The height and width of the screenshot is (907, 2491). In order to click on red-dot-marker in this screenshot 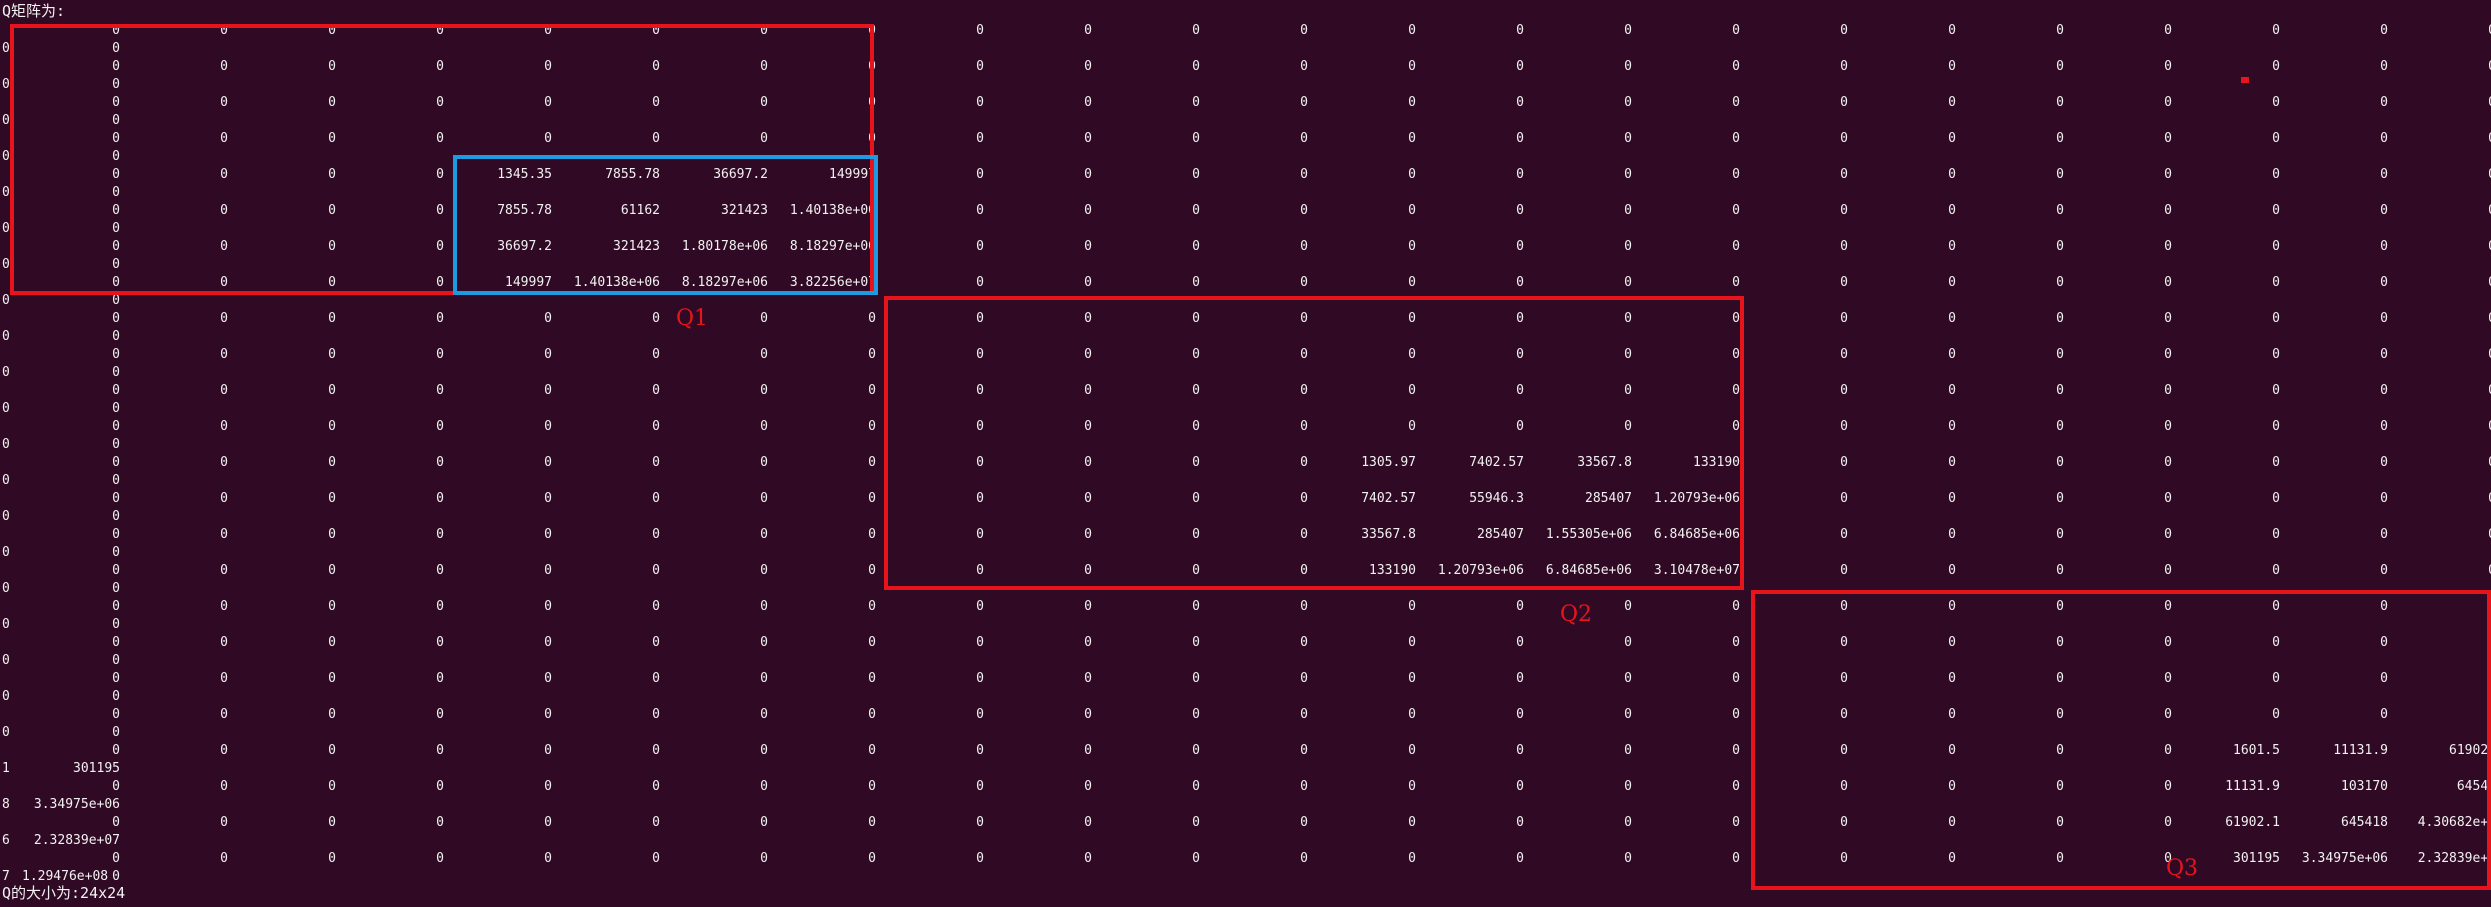, I will do `click(2245, 80)`.